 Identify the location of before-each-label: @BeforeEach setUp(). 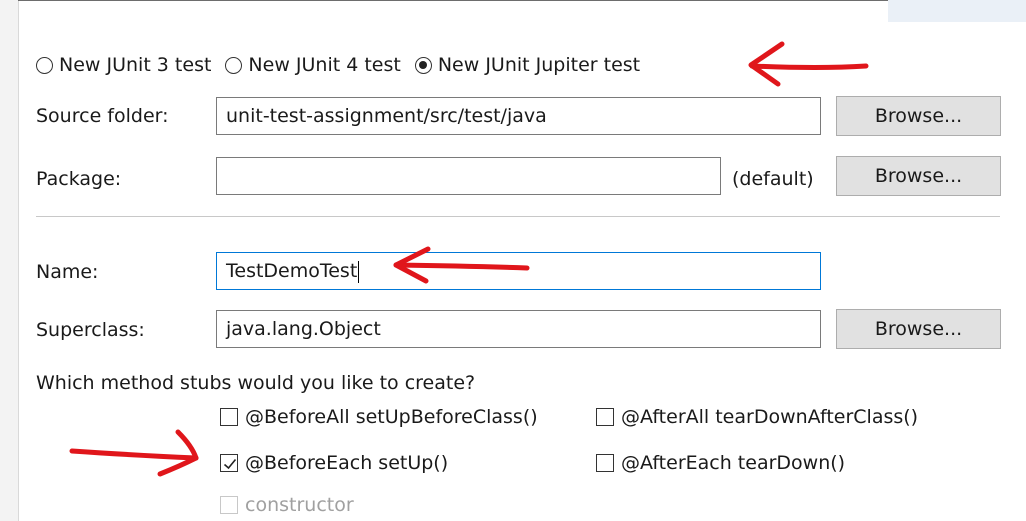
(347, 463).